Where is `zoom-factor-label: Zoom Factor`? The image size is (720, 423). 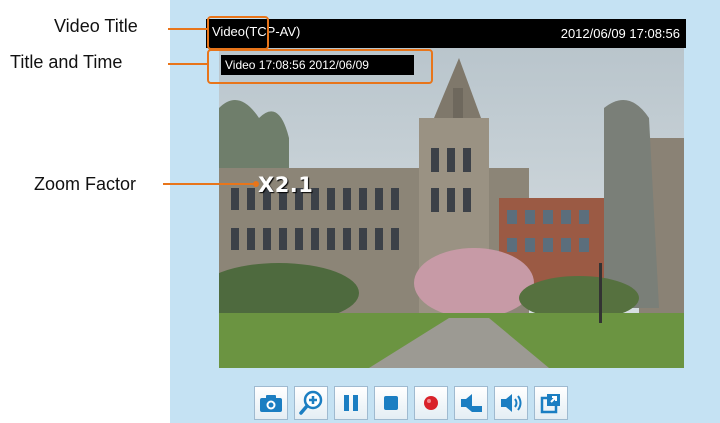
zoom-factor-label: Zoom Factor is located at coordinates (85, 184).